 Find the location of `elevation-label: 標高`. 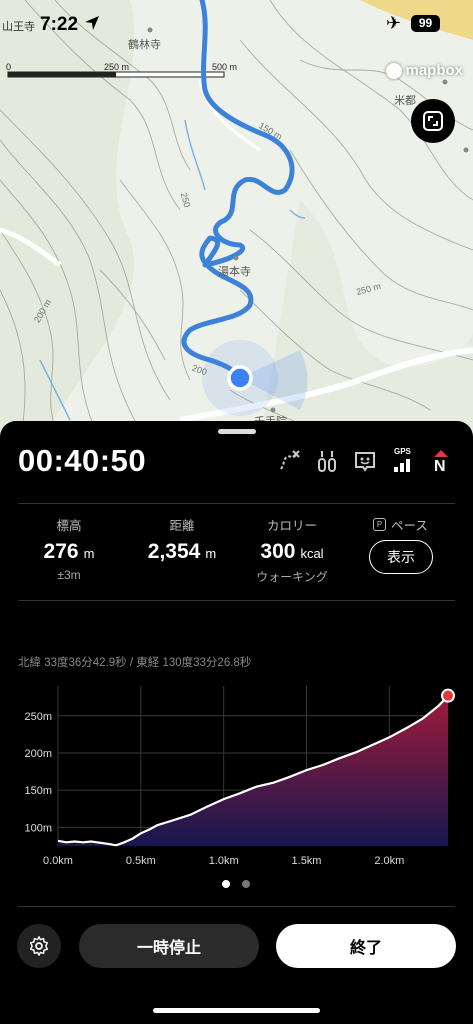

elevation-label: 標高 is located at coordinates (69, 526).